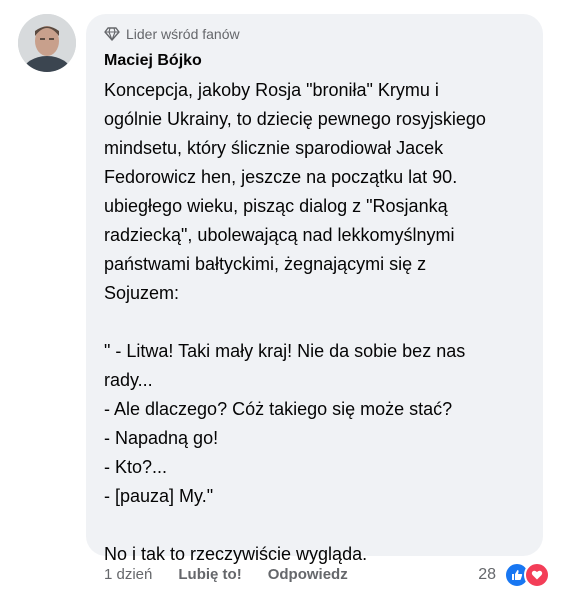 The height and width of the screenshot is (600, 568). What do you see at coordinates (308, 574) in the screenshot?
I see `reply-button: Odpowiedz` at bounding box center [308, 574].